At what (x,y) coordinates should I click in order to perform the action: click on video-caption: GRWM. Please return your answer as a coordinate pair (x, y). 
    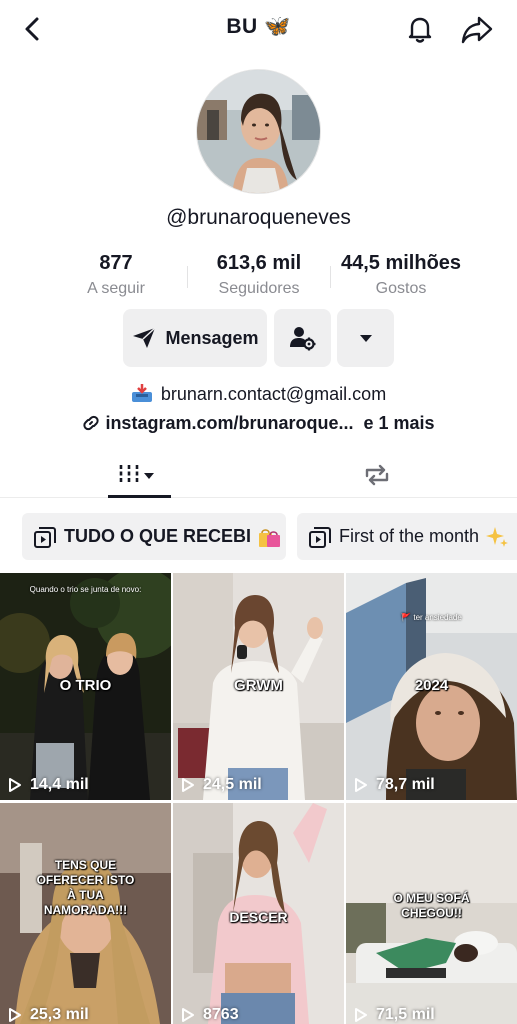
    Looking at the image, I should click on (258, 685).